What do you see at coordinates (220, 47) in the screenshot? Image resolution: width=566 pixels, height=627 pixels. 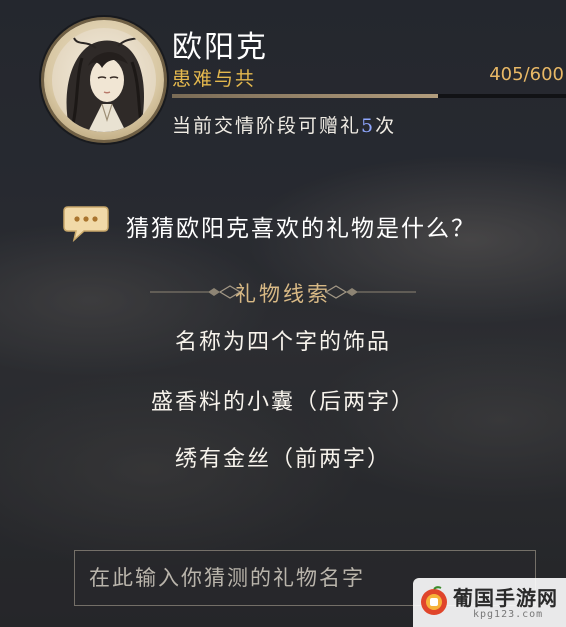 I see `character-name: 欧阳克` at bounding box center [220, 47].